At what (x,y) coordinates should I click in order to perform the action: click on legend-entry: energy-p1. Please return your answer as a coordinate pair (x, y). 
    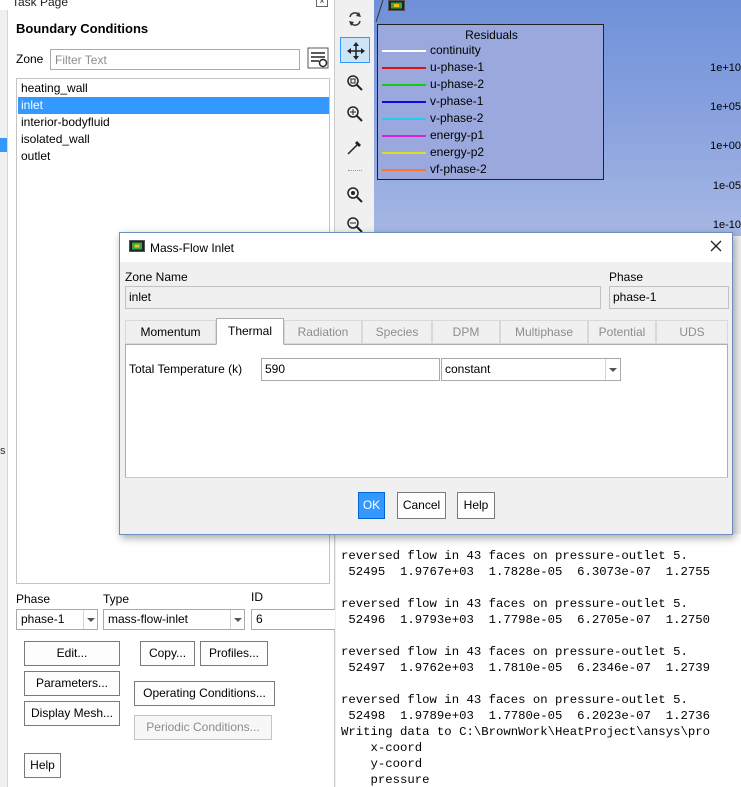
    Looking at the image, I should click on (492, 135).